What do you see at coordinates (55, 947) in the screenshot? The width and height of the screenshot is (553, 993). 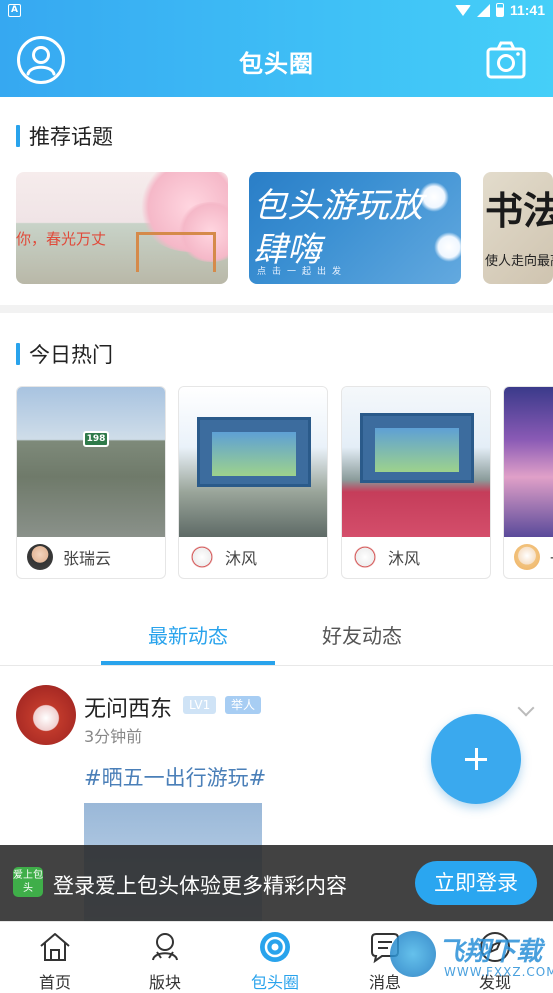 I see `home-icon` at bounding box center [55, 947].